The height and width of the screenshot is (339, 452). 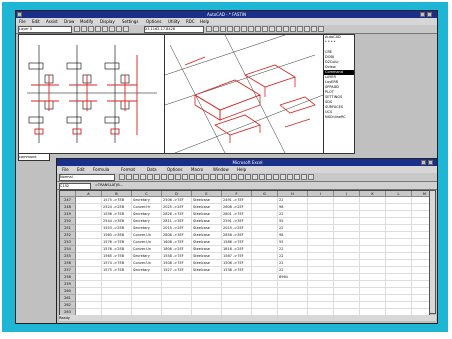 What do you see at coordinates (177, 249) in the screenshot?
I see `table-cell: 1806 ->2EF` at bounding box center [177, 249].